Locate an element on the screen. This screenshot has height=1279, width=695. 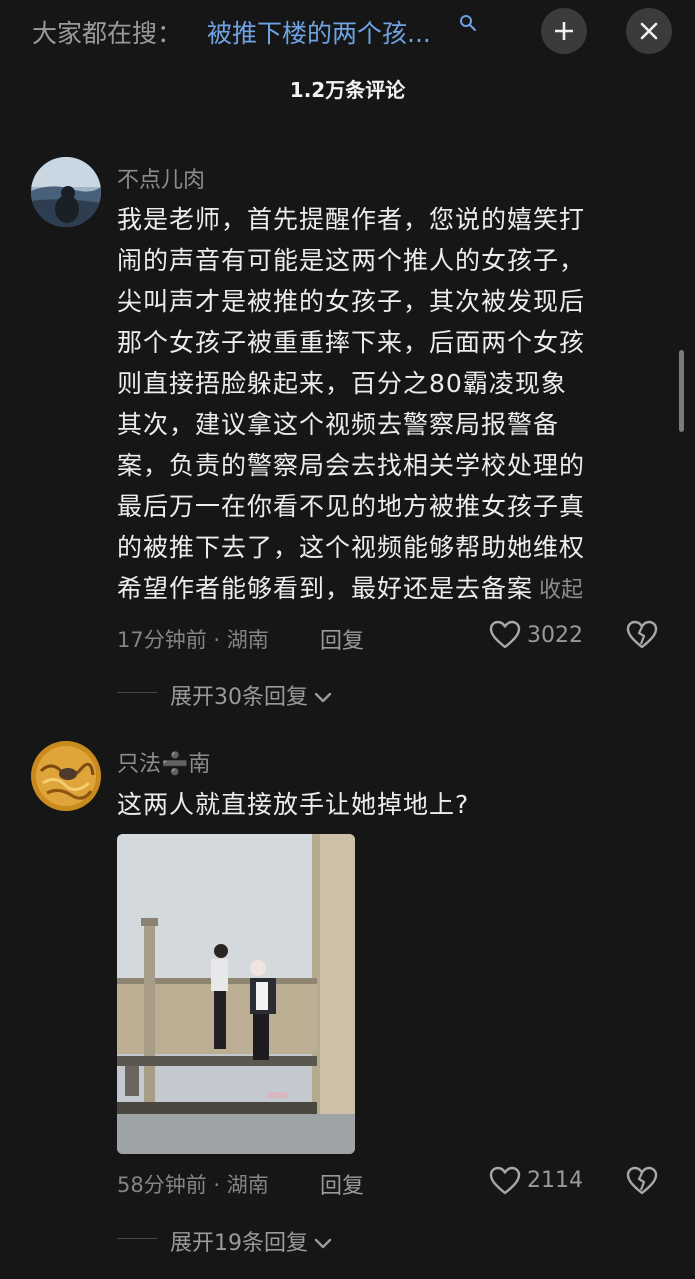
comment-meta: 17分钟前 · 湖南 is located at coordinates (193, 640).